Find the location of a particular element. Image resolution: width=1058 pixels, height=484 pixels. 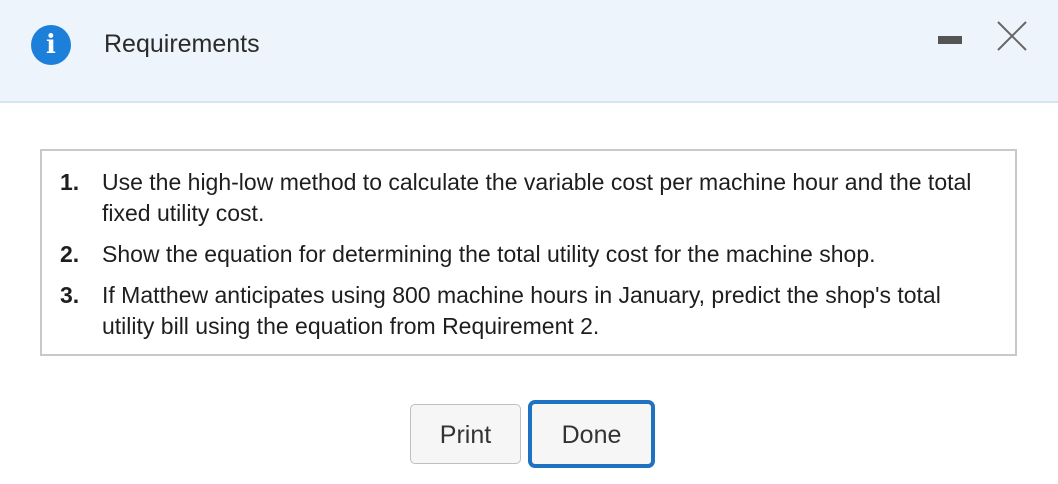

info-icon: i is located at coordinates (51, 45).